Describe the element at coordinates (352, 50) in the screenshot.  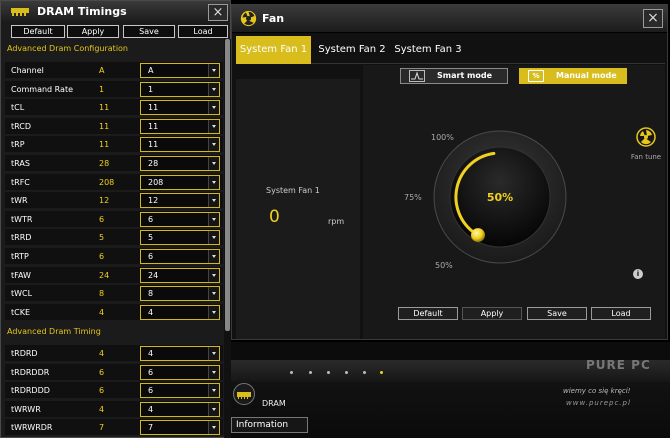
I see `tab-system-fan-2: System Fan 2` at that location.